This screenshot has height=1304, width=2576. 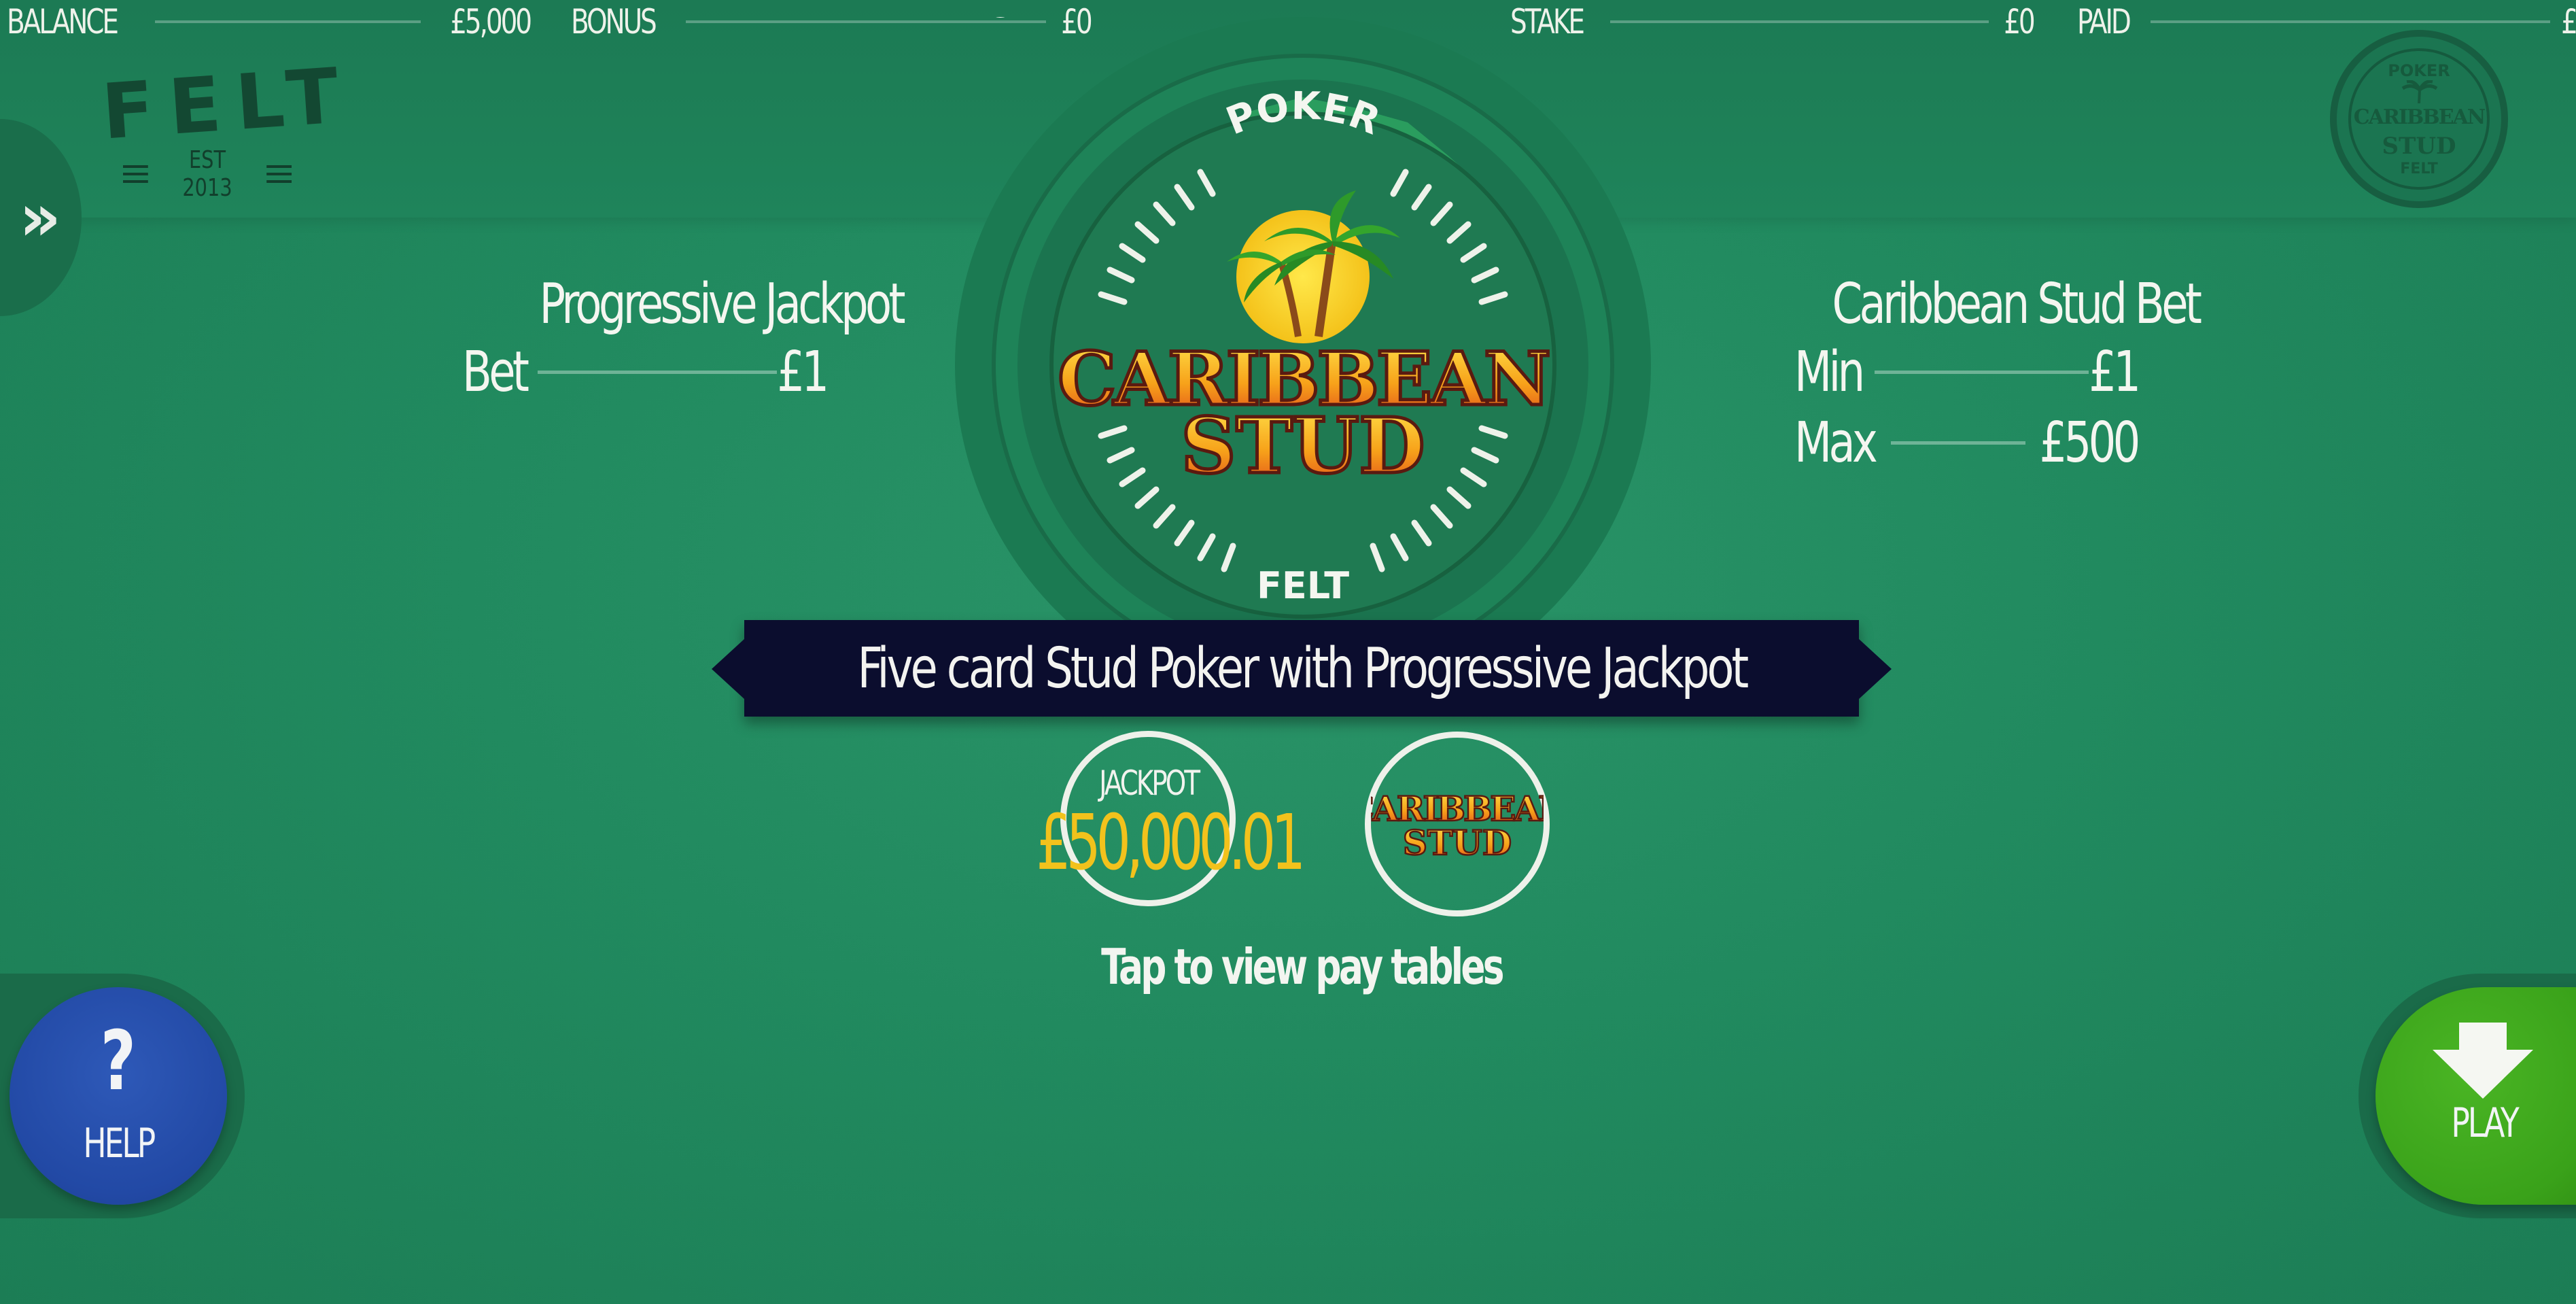 What do you see at coordinates (207, 174) in the screenshot?
I see `logo-est: EST 2013` at bounding box center [207, 174].